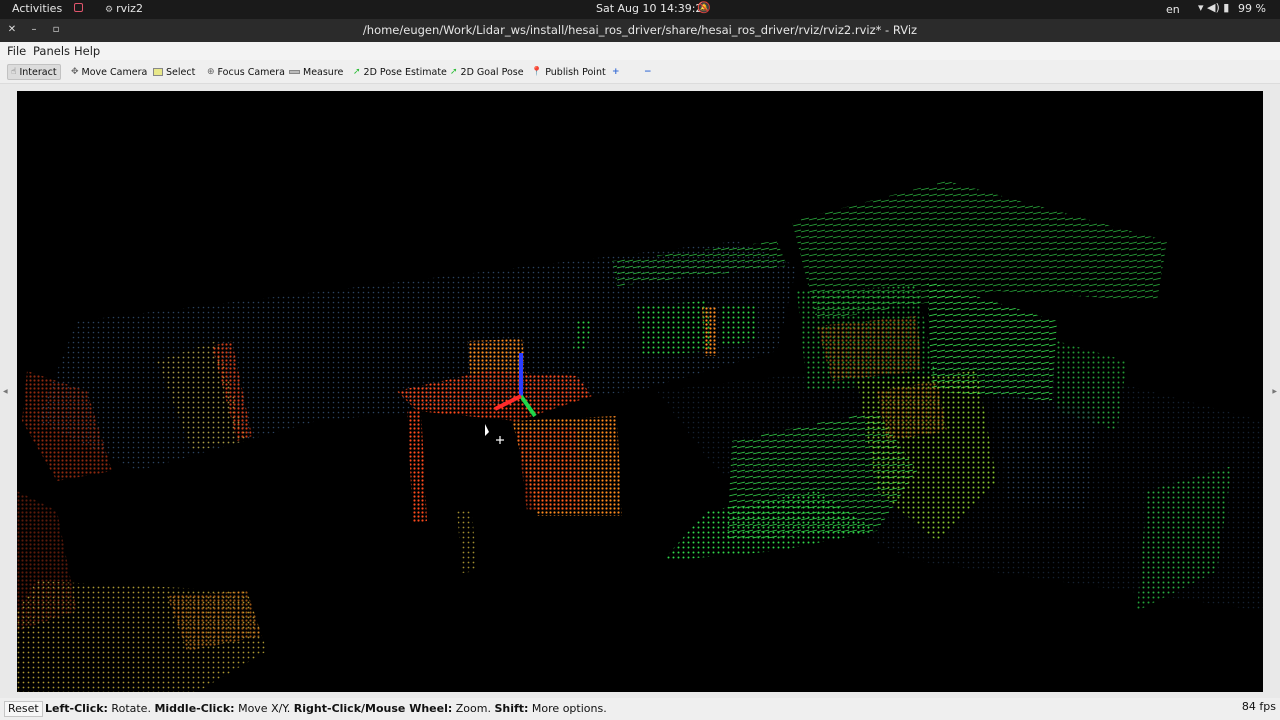 The height and width of the screenshot is (720, 1280). What do you see at coordinates (51, 51) in the screenshot?
I see `menu-panels: Panels` at bounding box center [51, 51].